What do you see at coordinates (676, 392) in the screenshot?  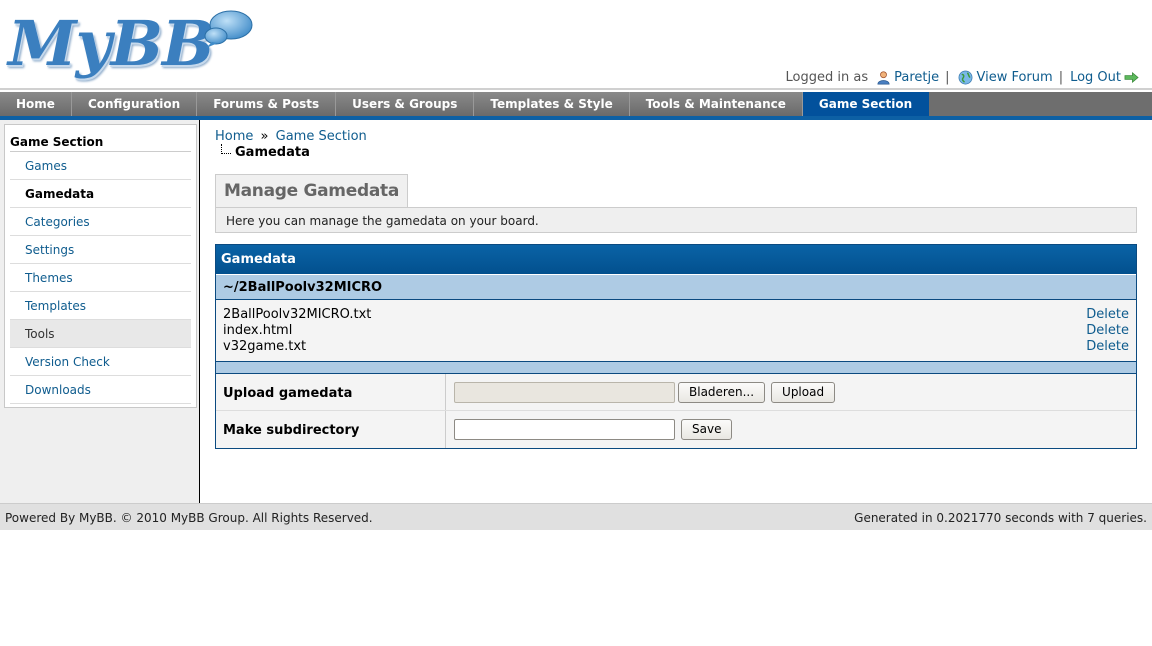 I see `upload-row: Upload gamedata Bladeren... Upload` at bounding box center [676, 392].